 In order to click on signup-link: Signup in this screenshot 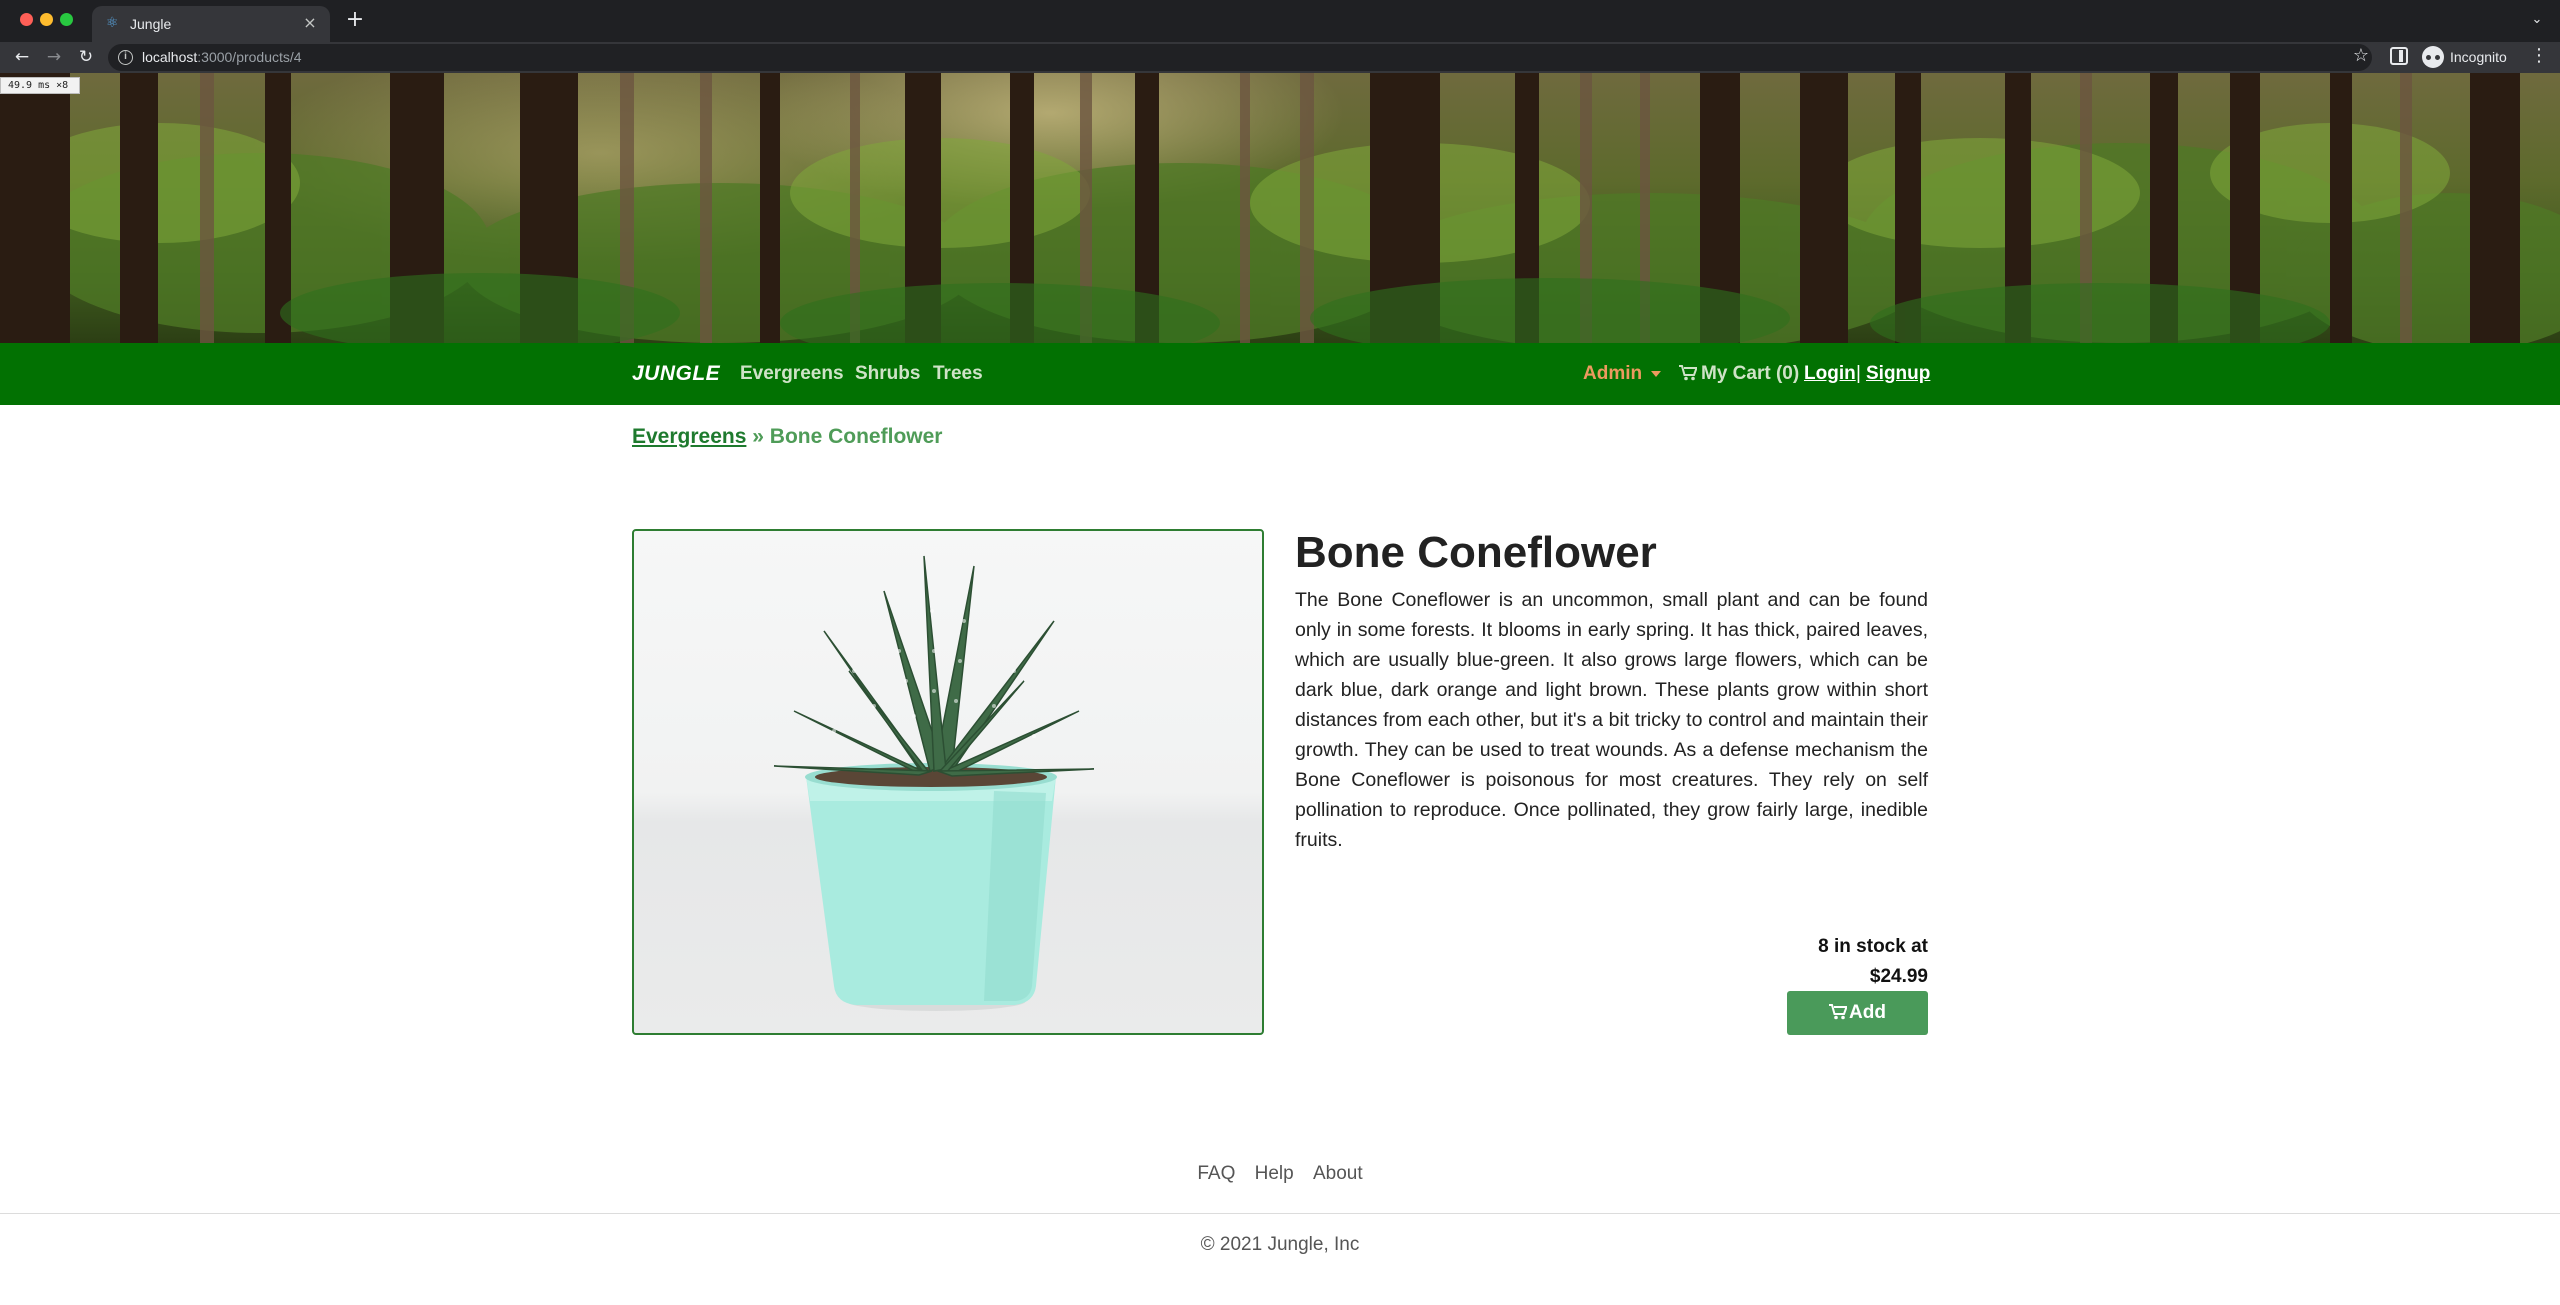, I will do `click(1898, 374)`.